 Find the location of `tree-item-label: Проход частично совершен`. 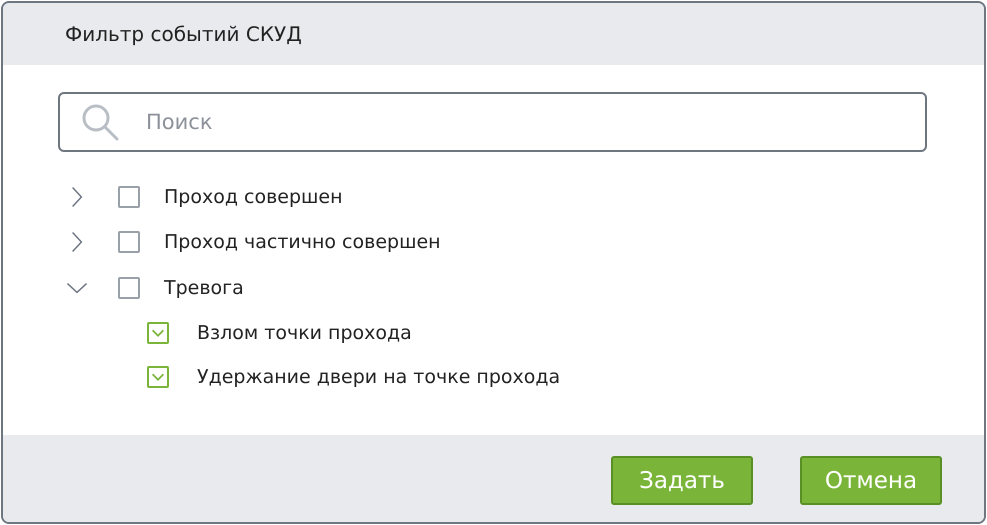

tree-item-label: Проход частично совершен is located at coordinates (302, 242).